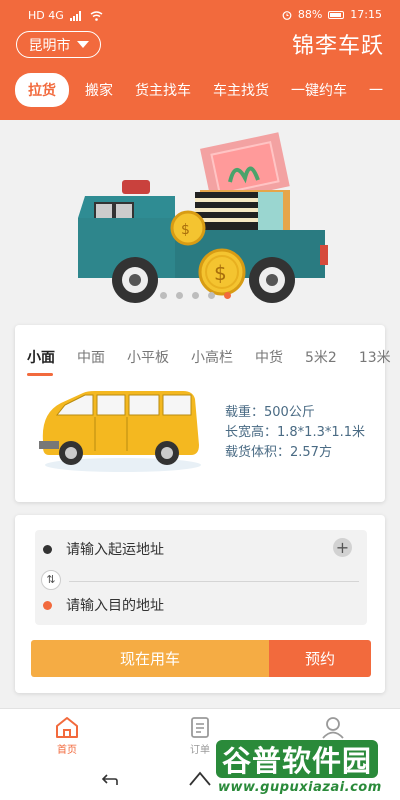  Describe the element at coordinates (207, 90) in the screenshot. I see `service-tabs: 拉货 搬家 货主找车 车主找货 一键约车 一` at that location.